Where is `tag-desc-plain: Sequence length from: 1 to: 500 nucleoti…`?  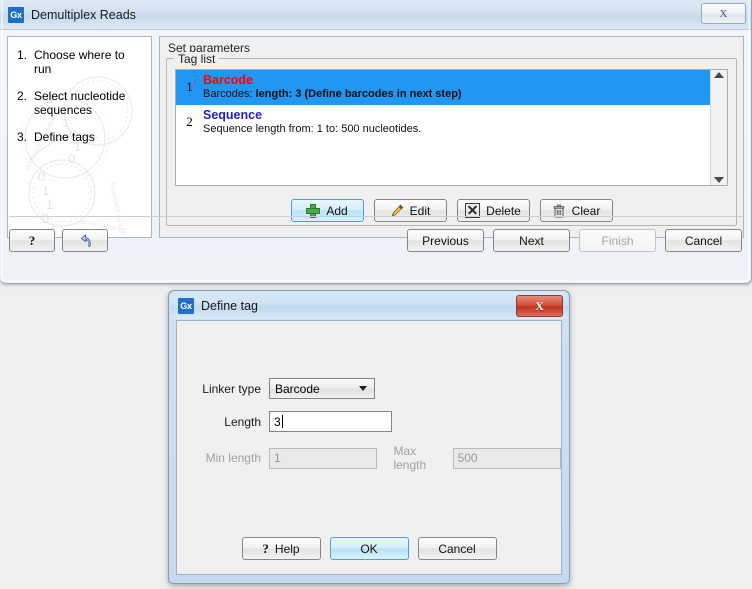
tag-desc-plain: Sequence length from: 1 to: 500 nucleoti… is located at coordinates (312, 129).